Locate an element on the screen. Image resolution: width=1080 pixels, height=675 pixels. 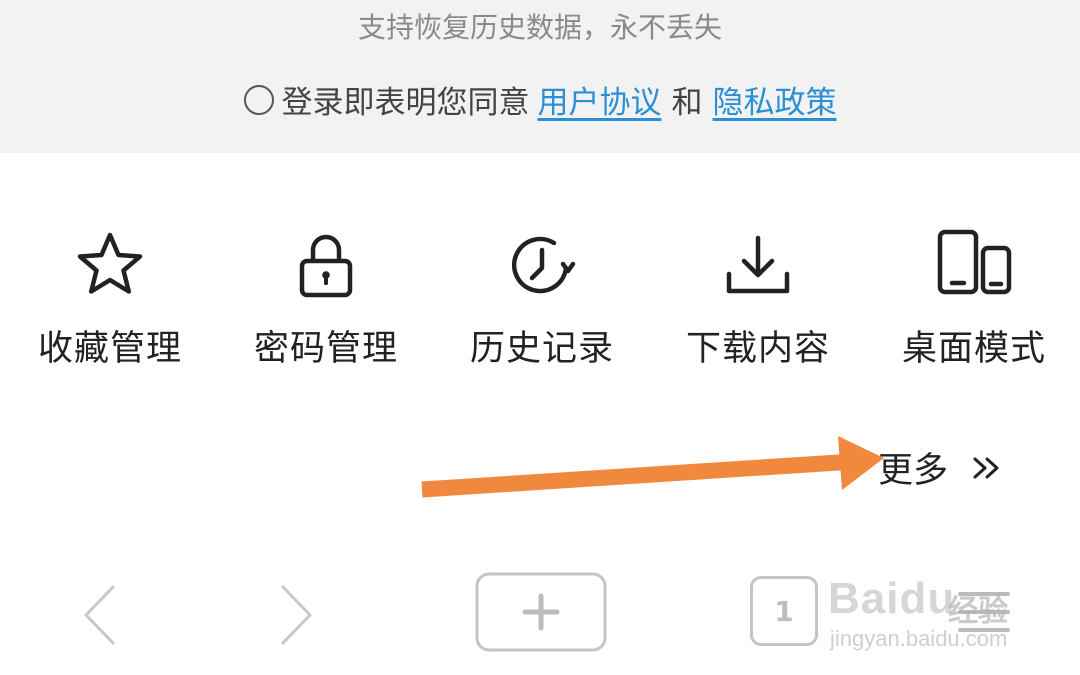
add-tab-icon is located at coordinates (541, 612).